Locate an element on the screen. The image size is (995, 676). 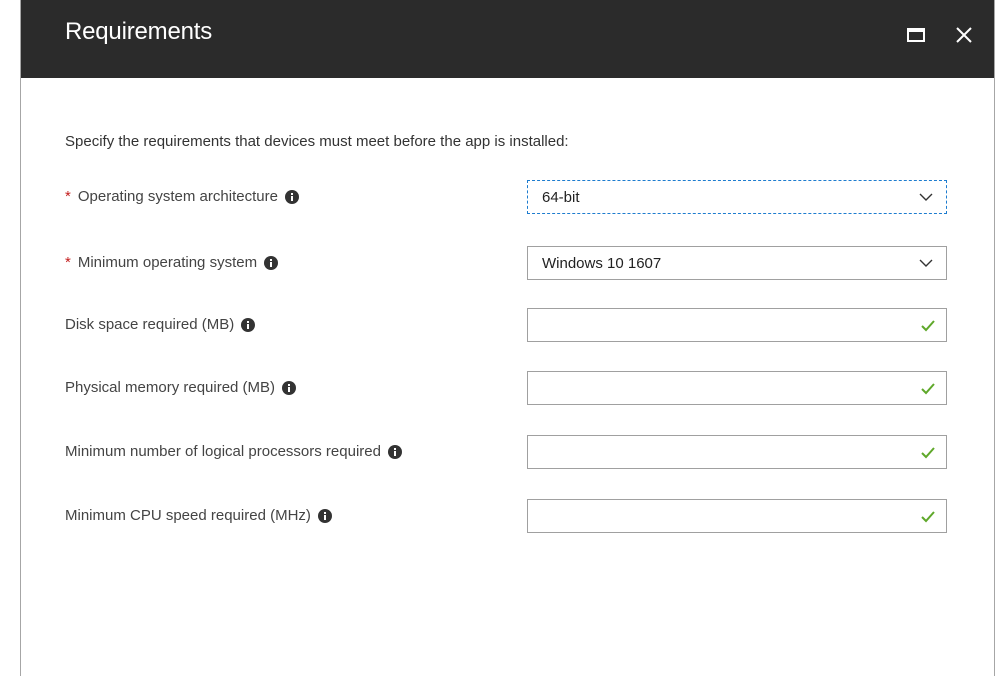
os-architecture-label: Operating system architecture is located at coordinates (177, 196).